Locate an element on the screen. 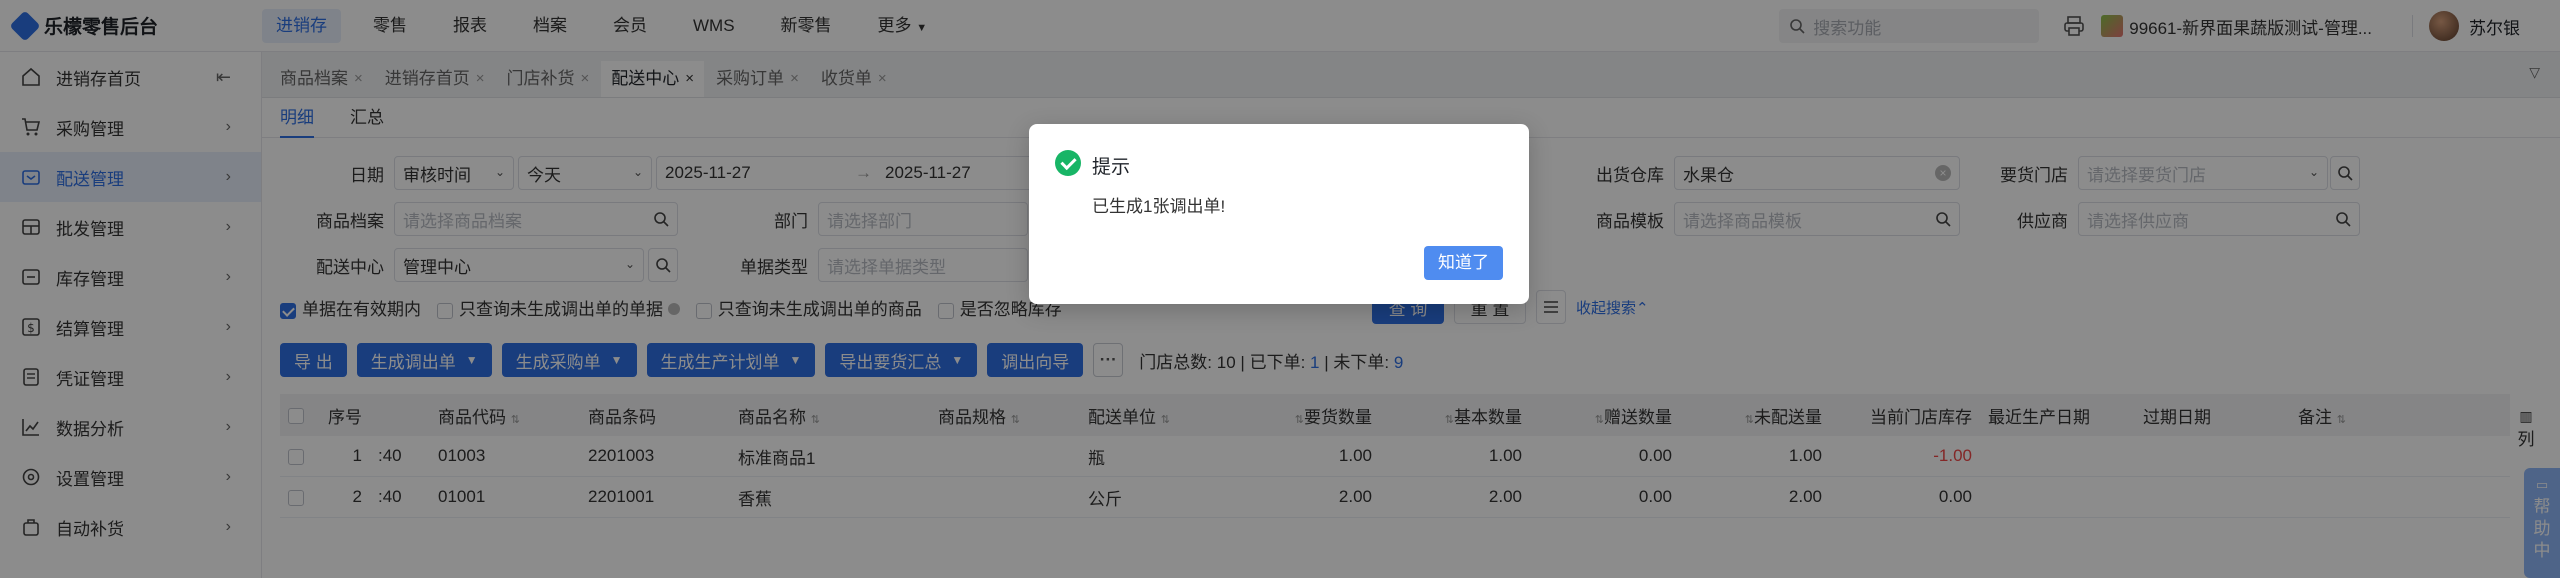  dialog-title: 提示 is located at coordinates (1111, 167).